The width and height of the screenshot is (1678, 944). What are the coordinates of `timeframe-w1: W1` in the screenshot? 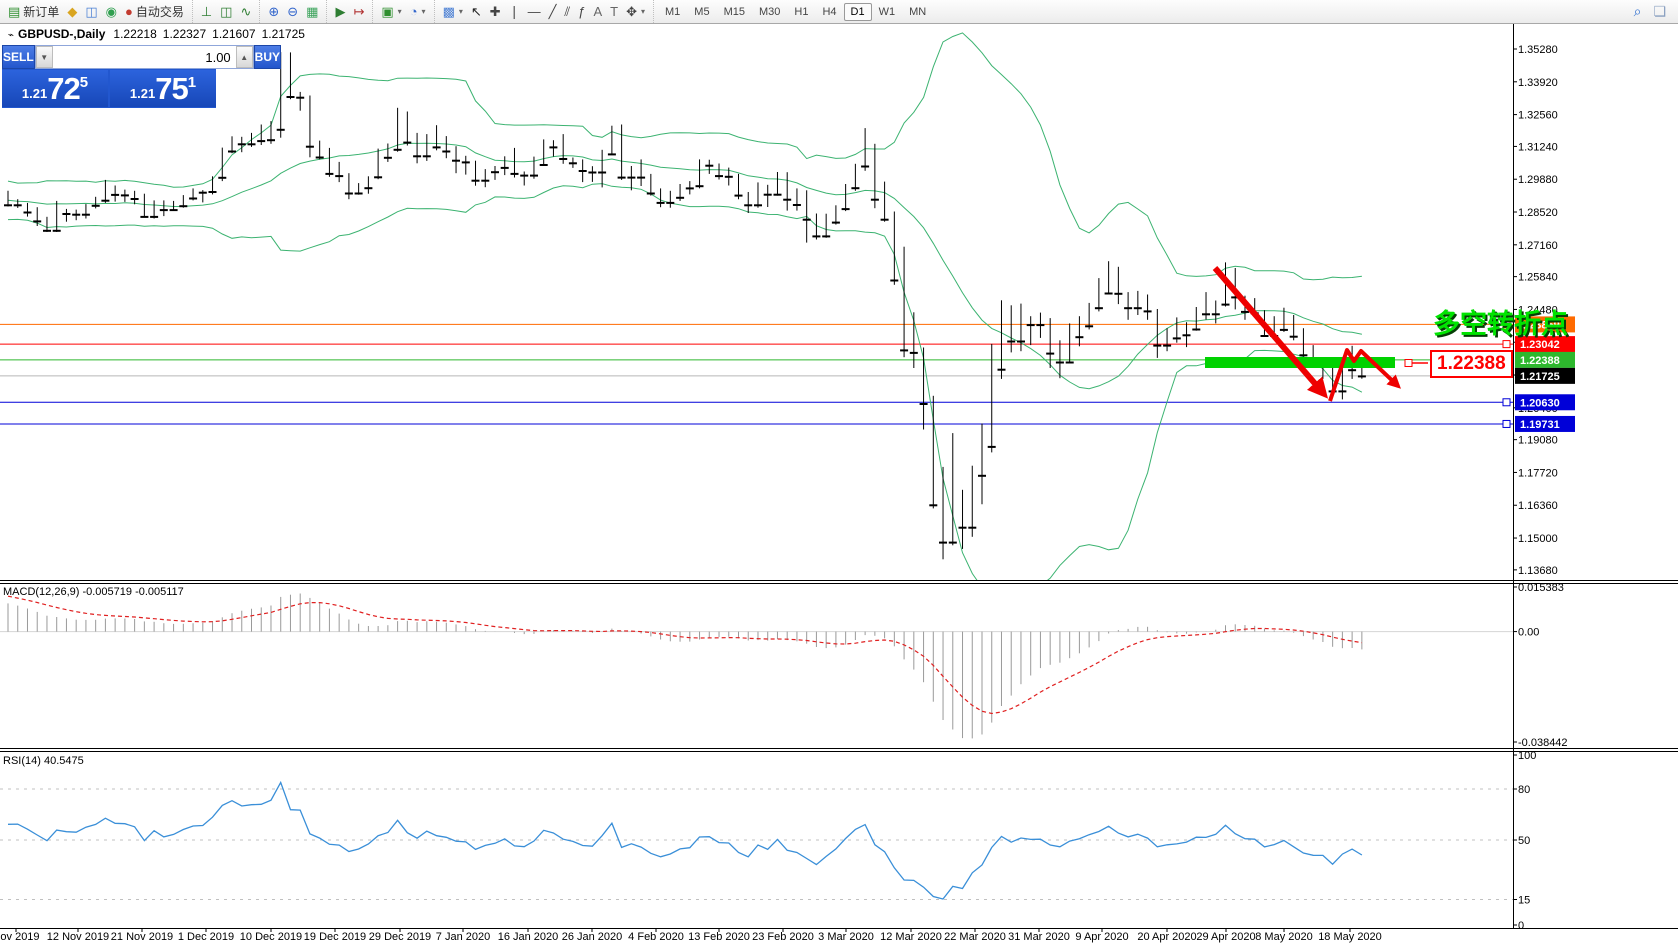 It's located at (887, 12).